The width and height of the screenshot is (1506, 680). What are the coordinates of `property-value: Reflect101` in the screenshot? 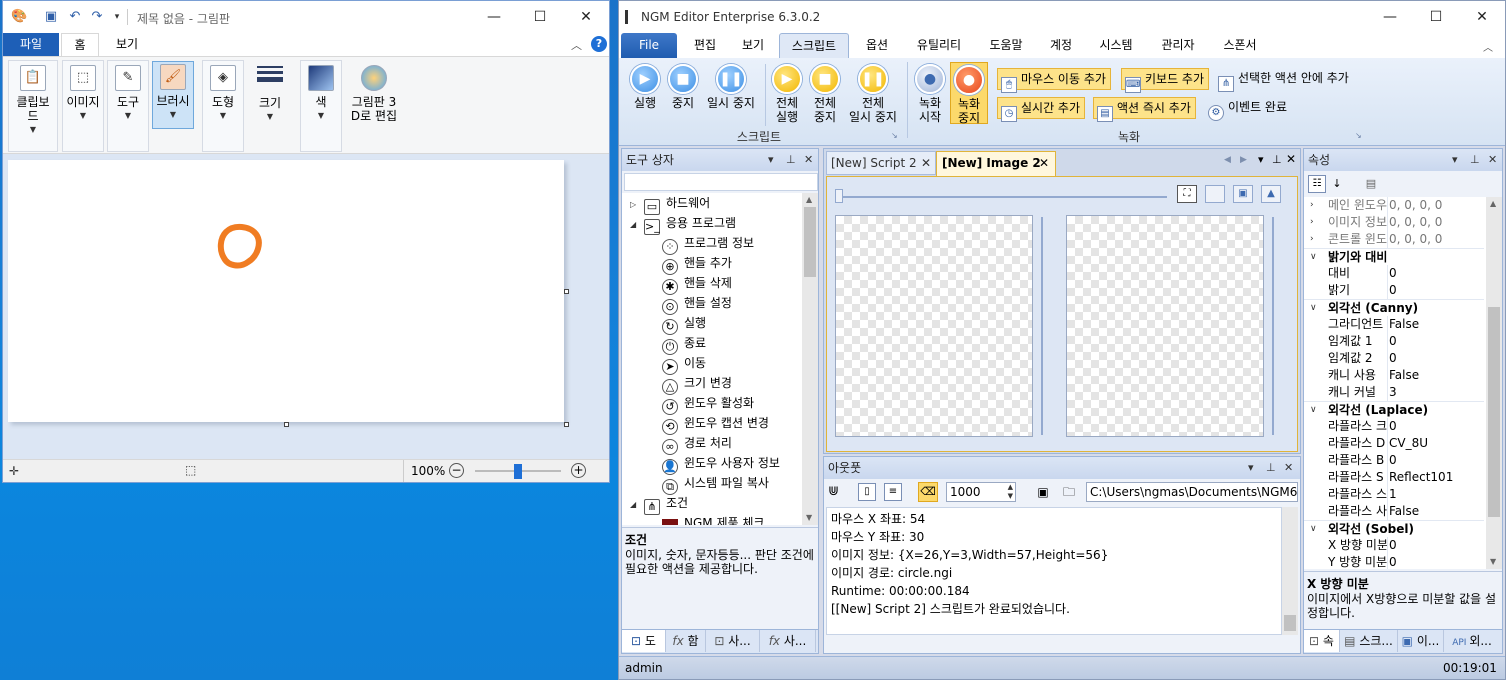 It's located at (1421, 477).